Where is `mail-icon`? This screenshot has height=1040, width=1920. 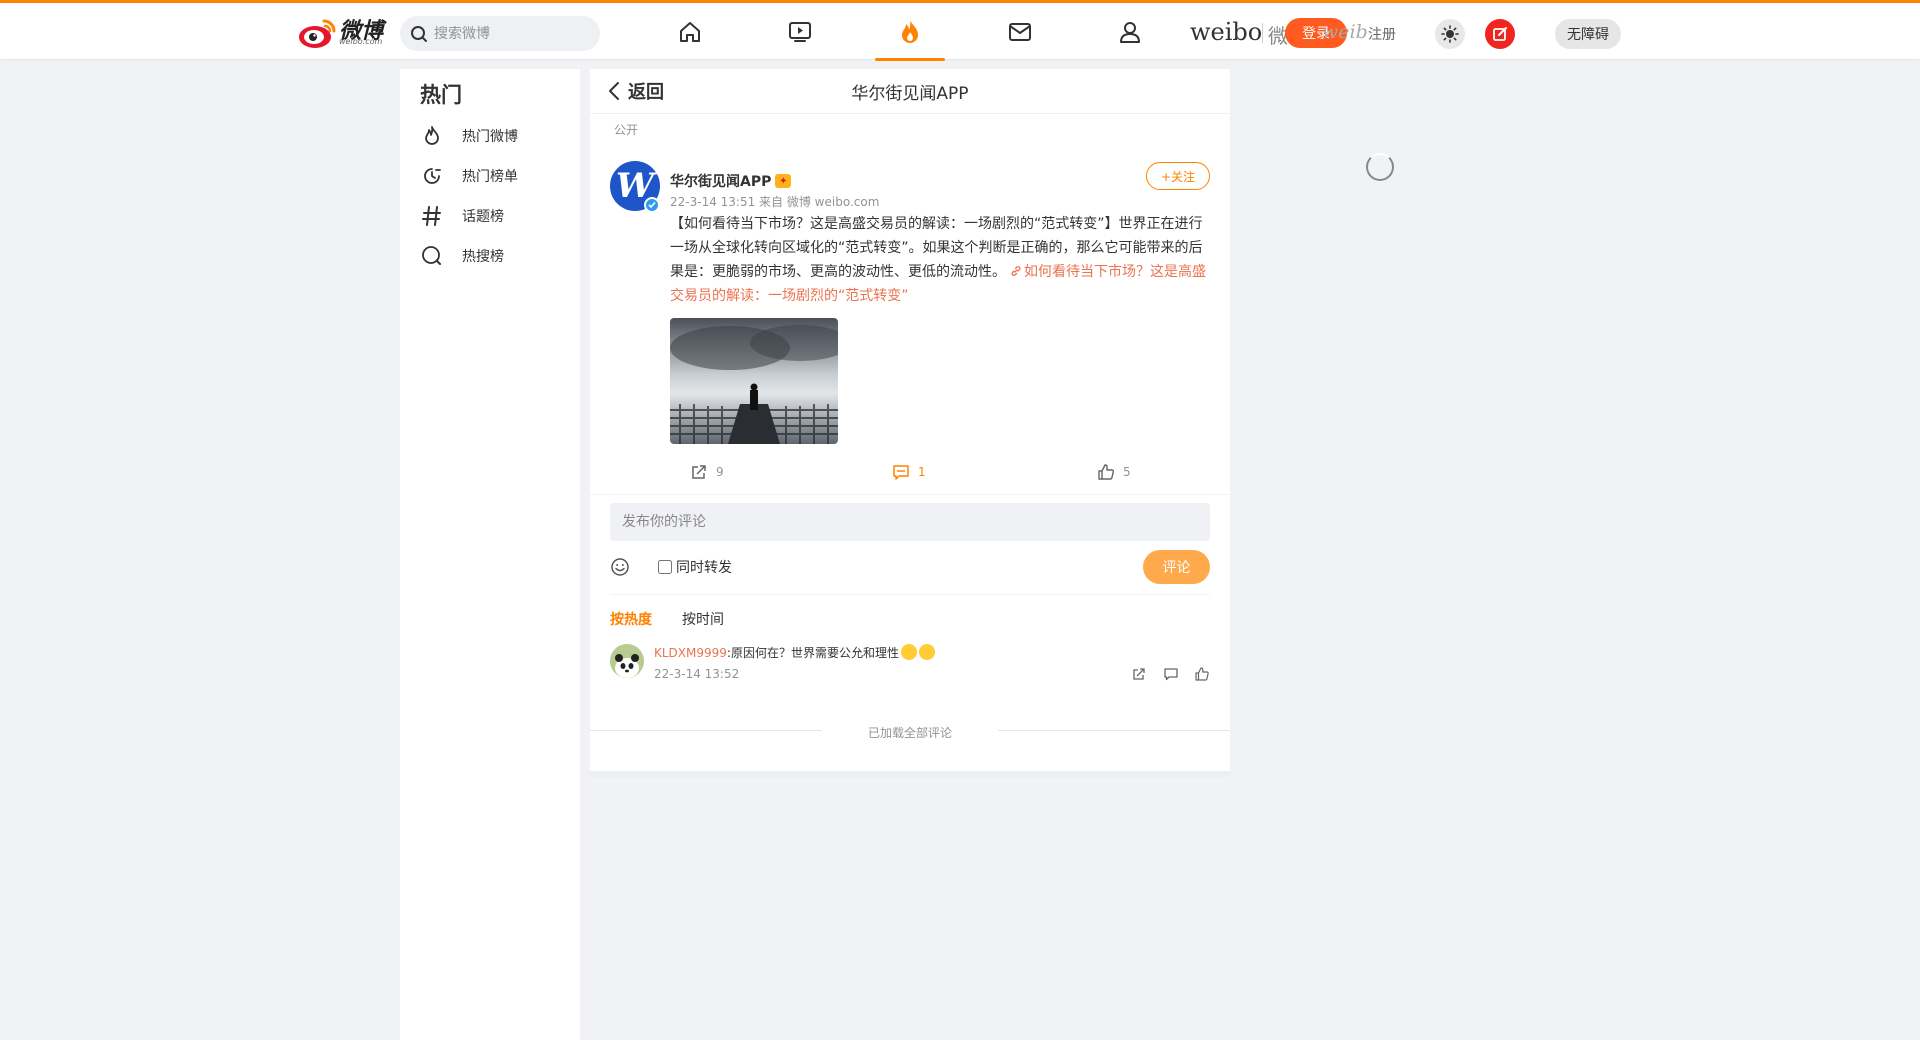 mail-icon is located at coordinates (1020, 32).